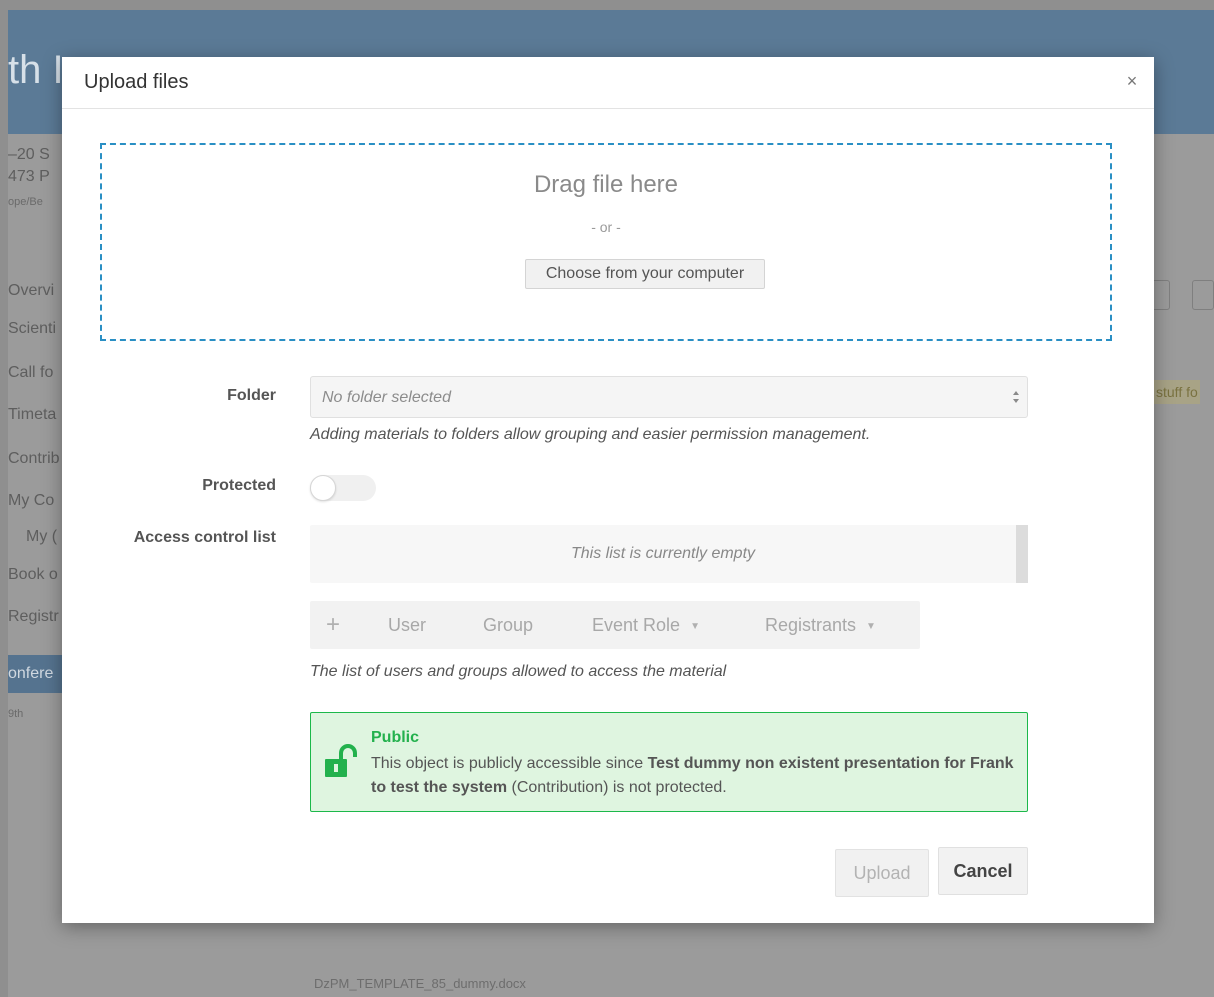 The image size is (1214, 997). Describe the element at coordinates (669, 397) in the screenshot. I see `folder-select: No folder selected` at that location.